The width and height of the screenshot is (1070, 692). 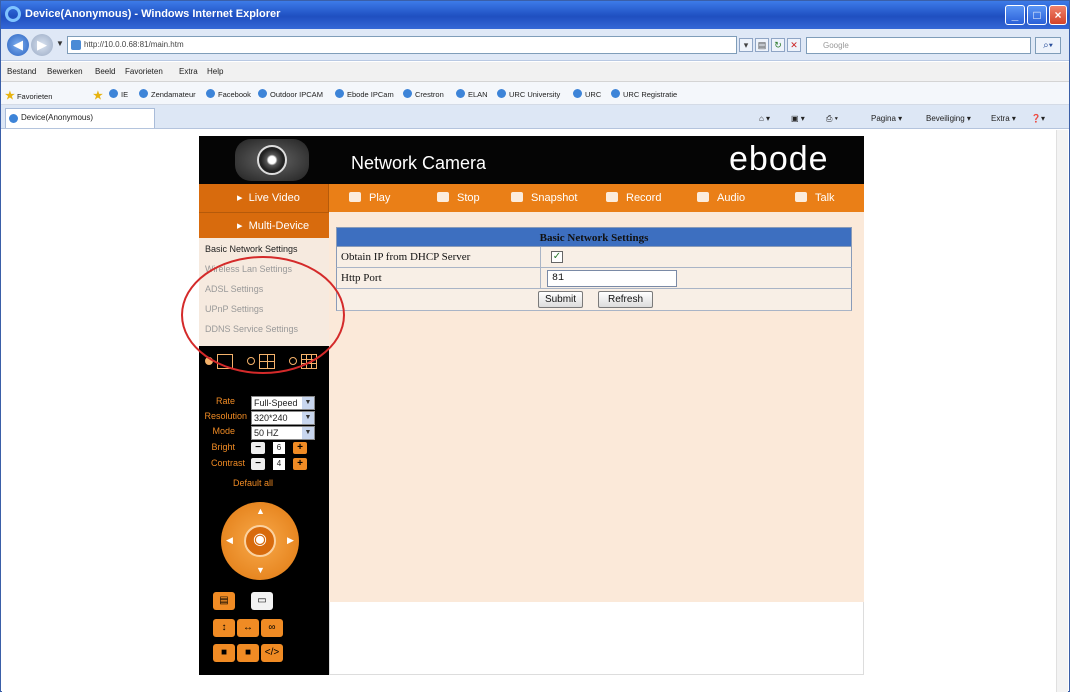 I want to click on io-on-icon: ■, so click(x=224, y=653).